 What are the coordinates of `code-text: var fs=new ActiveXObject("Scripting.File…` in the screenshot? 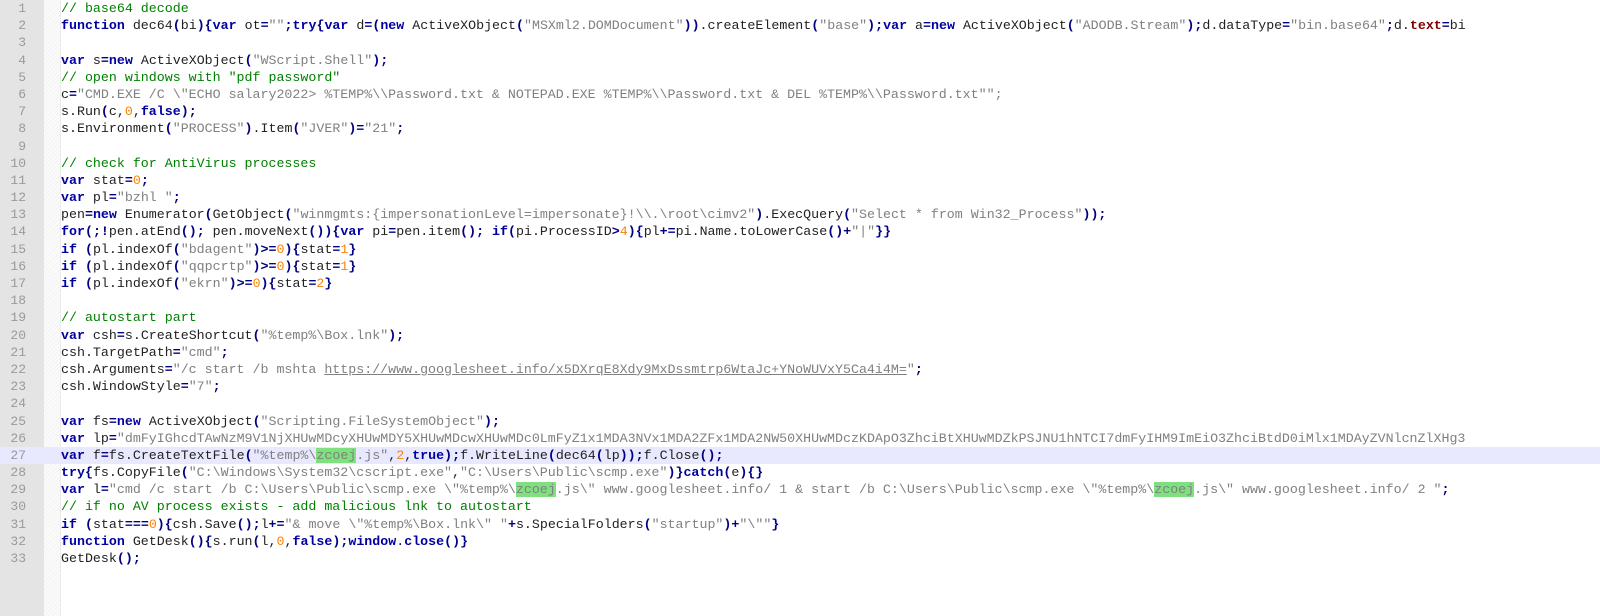 It's located at (280, 421).